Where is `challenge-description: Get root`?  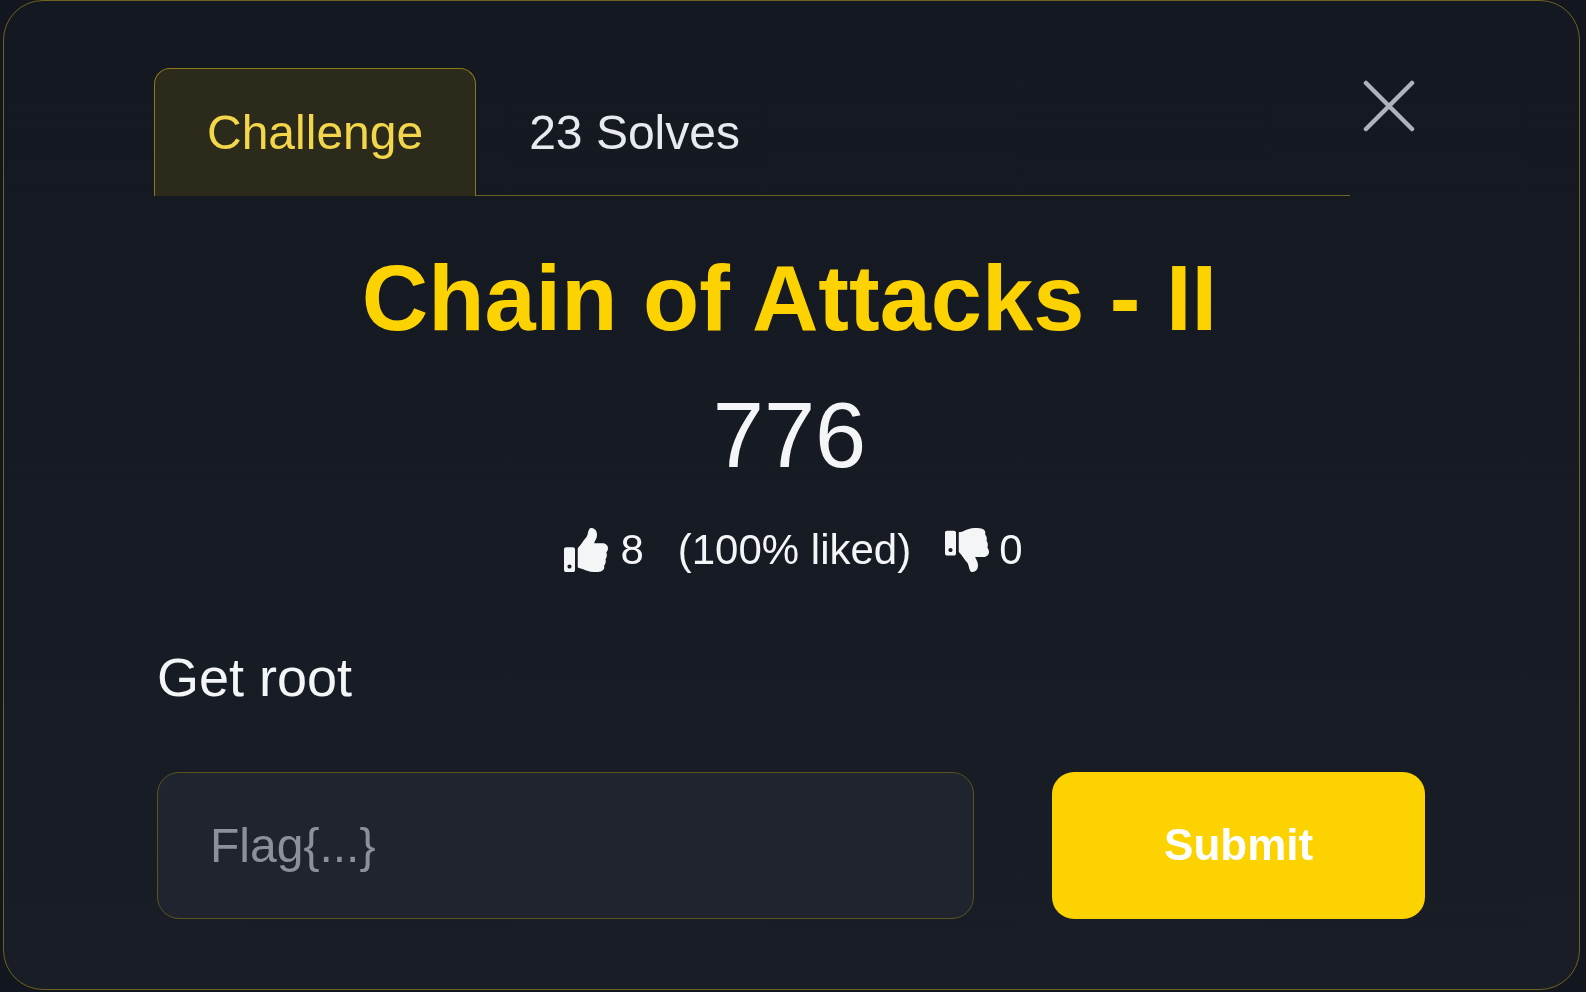 challenge-description: Get root is located at coordinates (255, 676).